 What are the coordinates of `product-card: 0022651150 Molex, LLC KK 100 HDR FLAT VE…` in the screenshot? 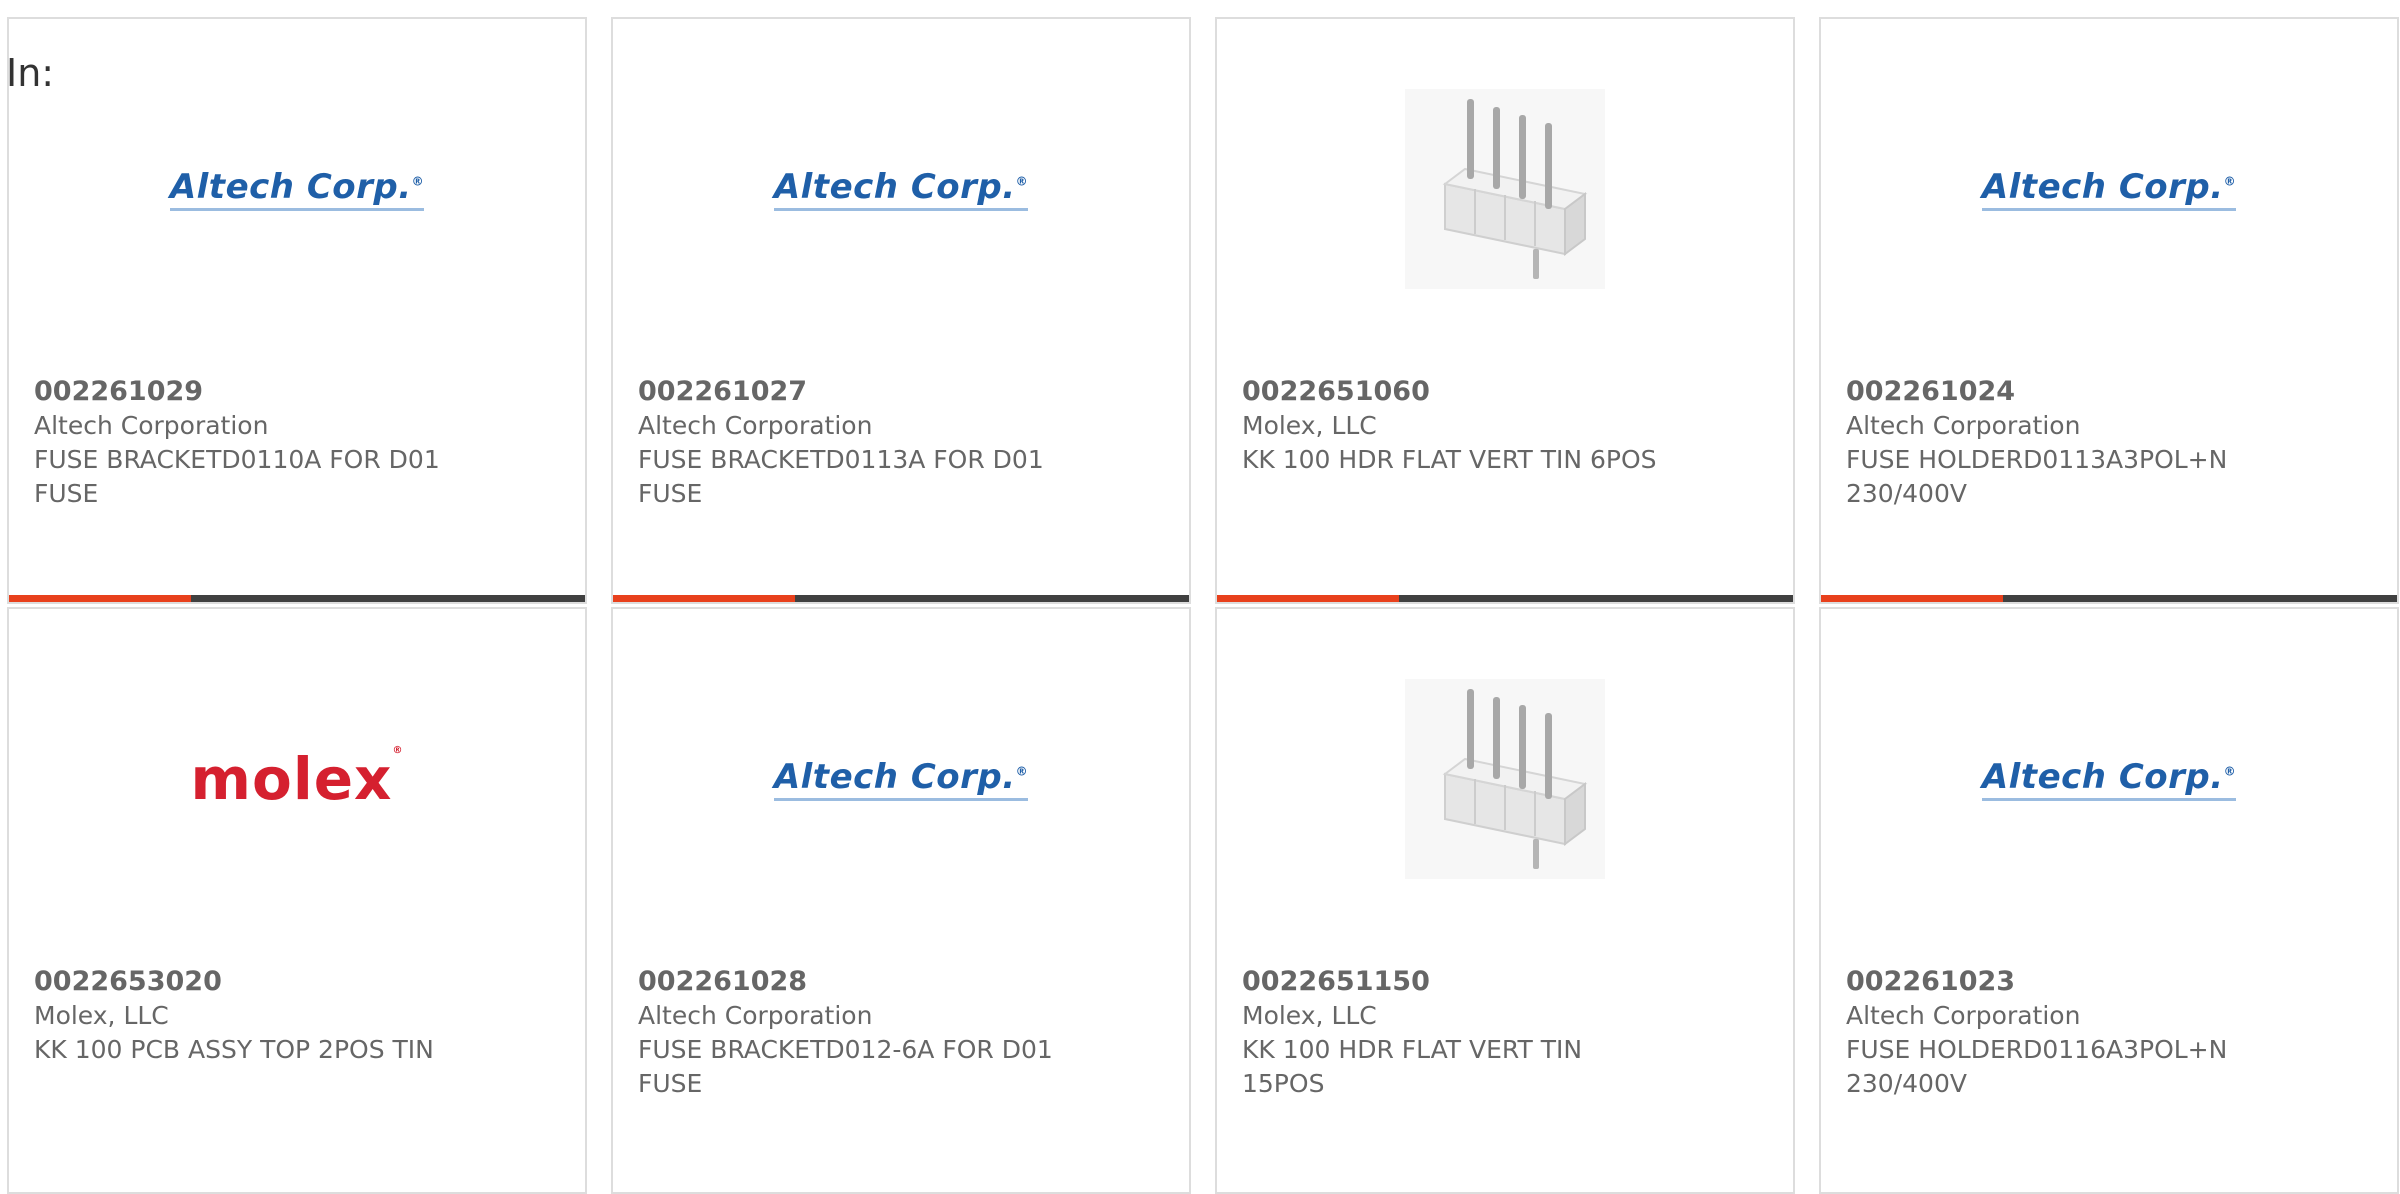 It's located at (1505, 900).